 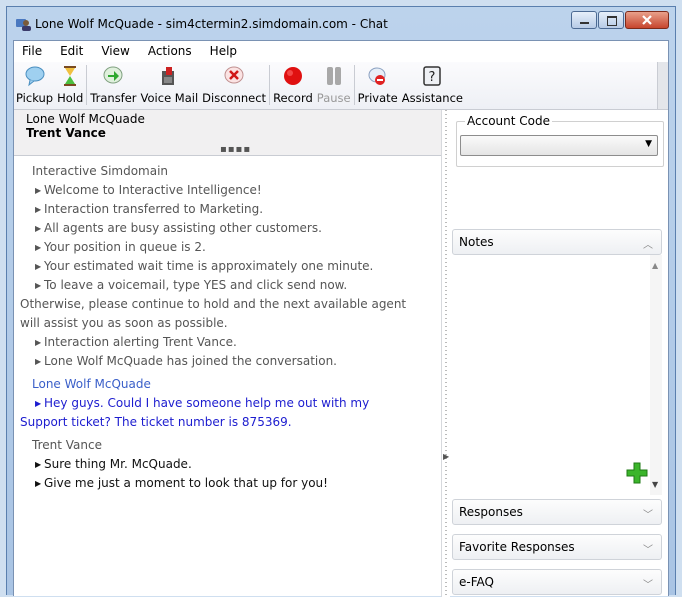 What do you see at coordinates (234, 75) in the screenshot?
I see `disconnect-icon` at bounding box center [234, 75].